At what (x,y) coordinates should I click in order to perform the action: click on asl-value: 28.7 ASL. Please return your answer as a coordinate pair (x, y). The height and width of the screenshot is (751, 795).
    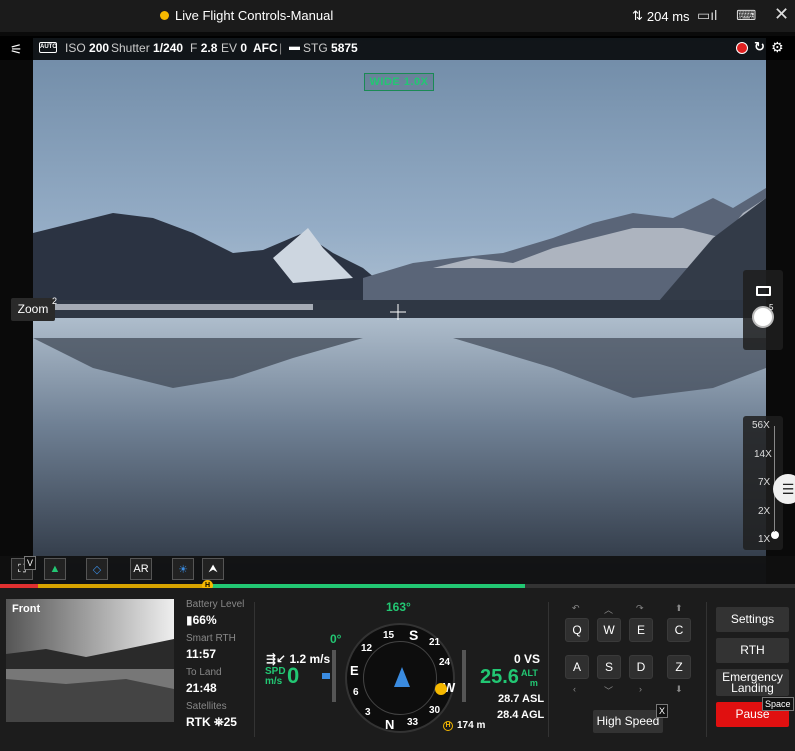
    Looking at the image, I should click on (521, 699).